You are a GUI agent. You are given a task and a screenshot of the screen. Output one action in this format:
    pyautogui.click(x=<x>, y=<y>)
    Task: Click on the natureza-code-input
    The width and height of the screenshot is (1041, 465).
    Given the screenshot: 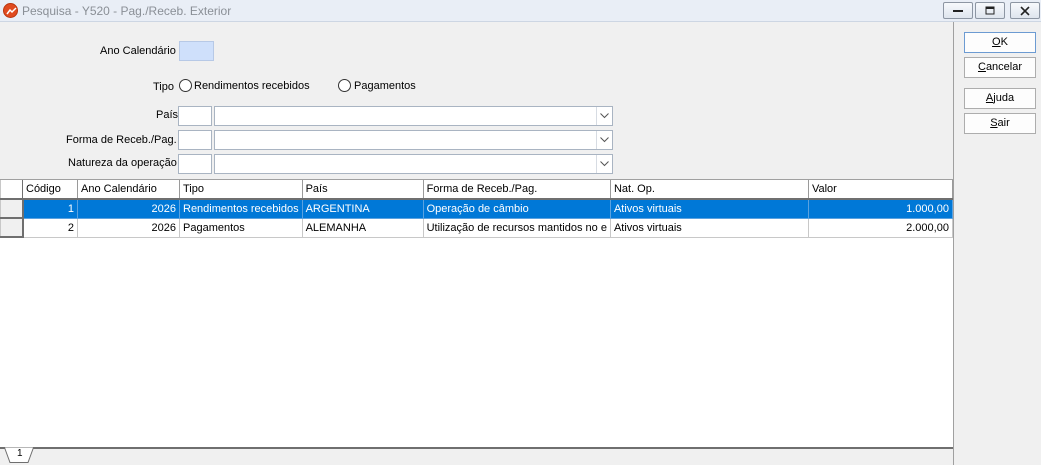 What is the action you would take?
    pyautogui.click(x=195, y=164)
    